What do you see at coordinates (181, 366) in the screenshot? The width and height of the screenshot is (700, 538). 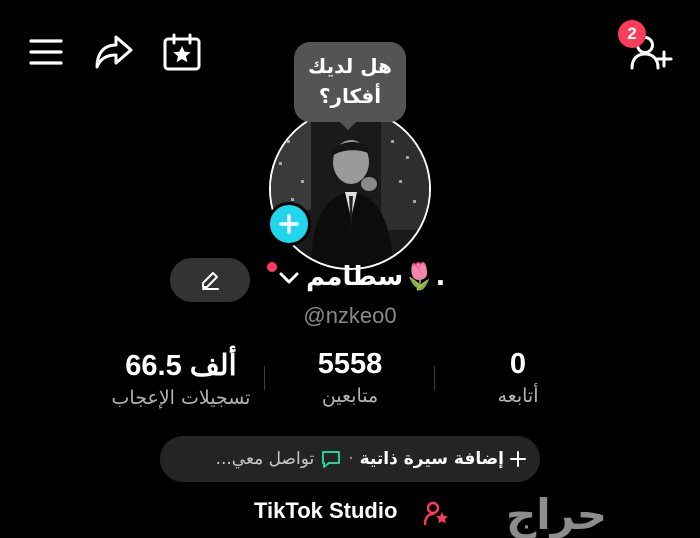 I see `likes-count: 66.5 ألف` at bounding box center [181, 366].